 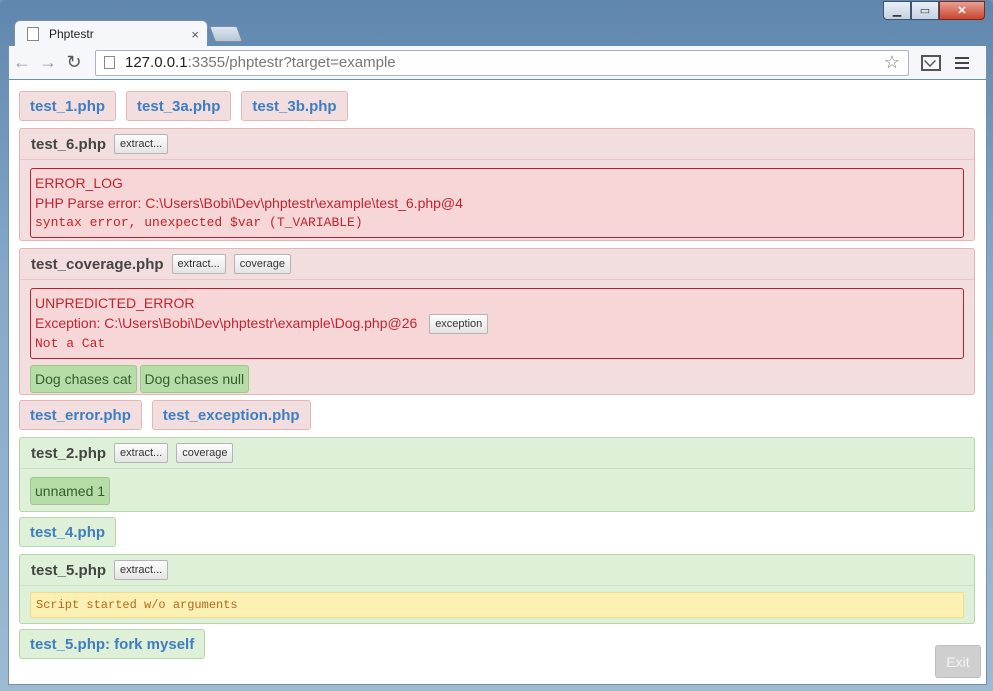 I want to click on forward-icon: →, so click(x=48, y=62).